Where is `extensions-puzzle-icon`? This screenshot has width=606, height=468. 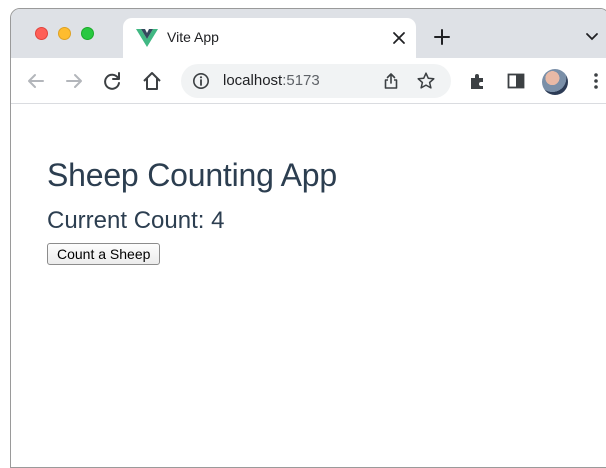
extensions-puzzle-icon is located at coordinates (478, 81).